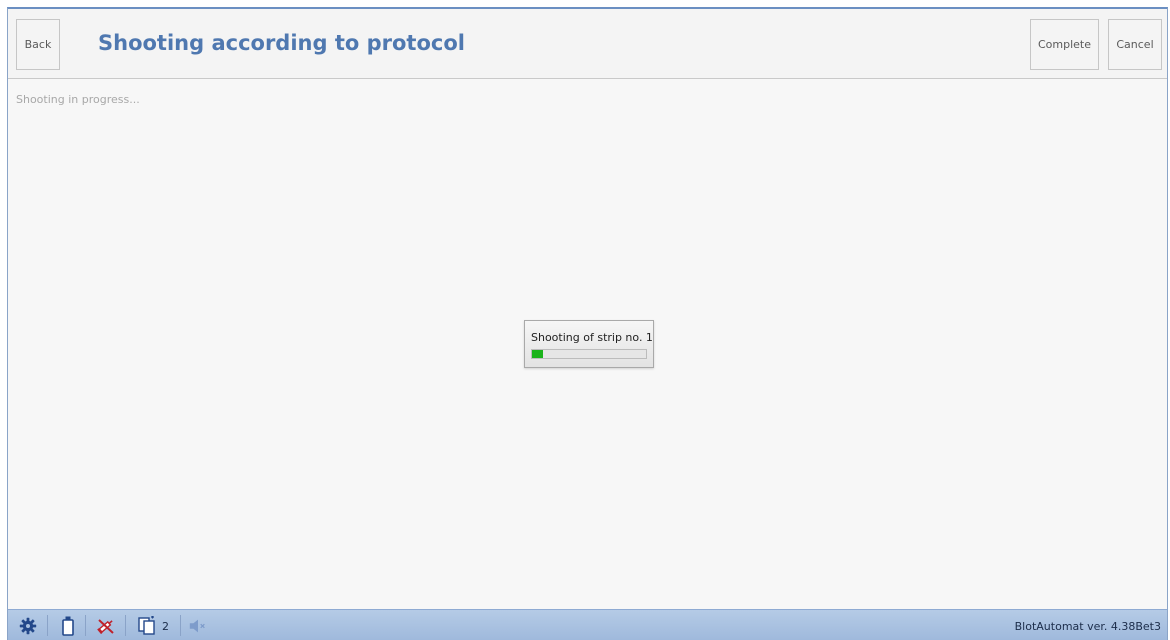 This screenshot has height=640, width=1170. Describe the element at coordinates (198, 626) in the screenshot. I see `speaker-muted-icon` at that location.